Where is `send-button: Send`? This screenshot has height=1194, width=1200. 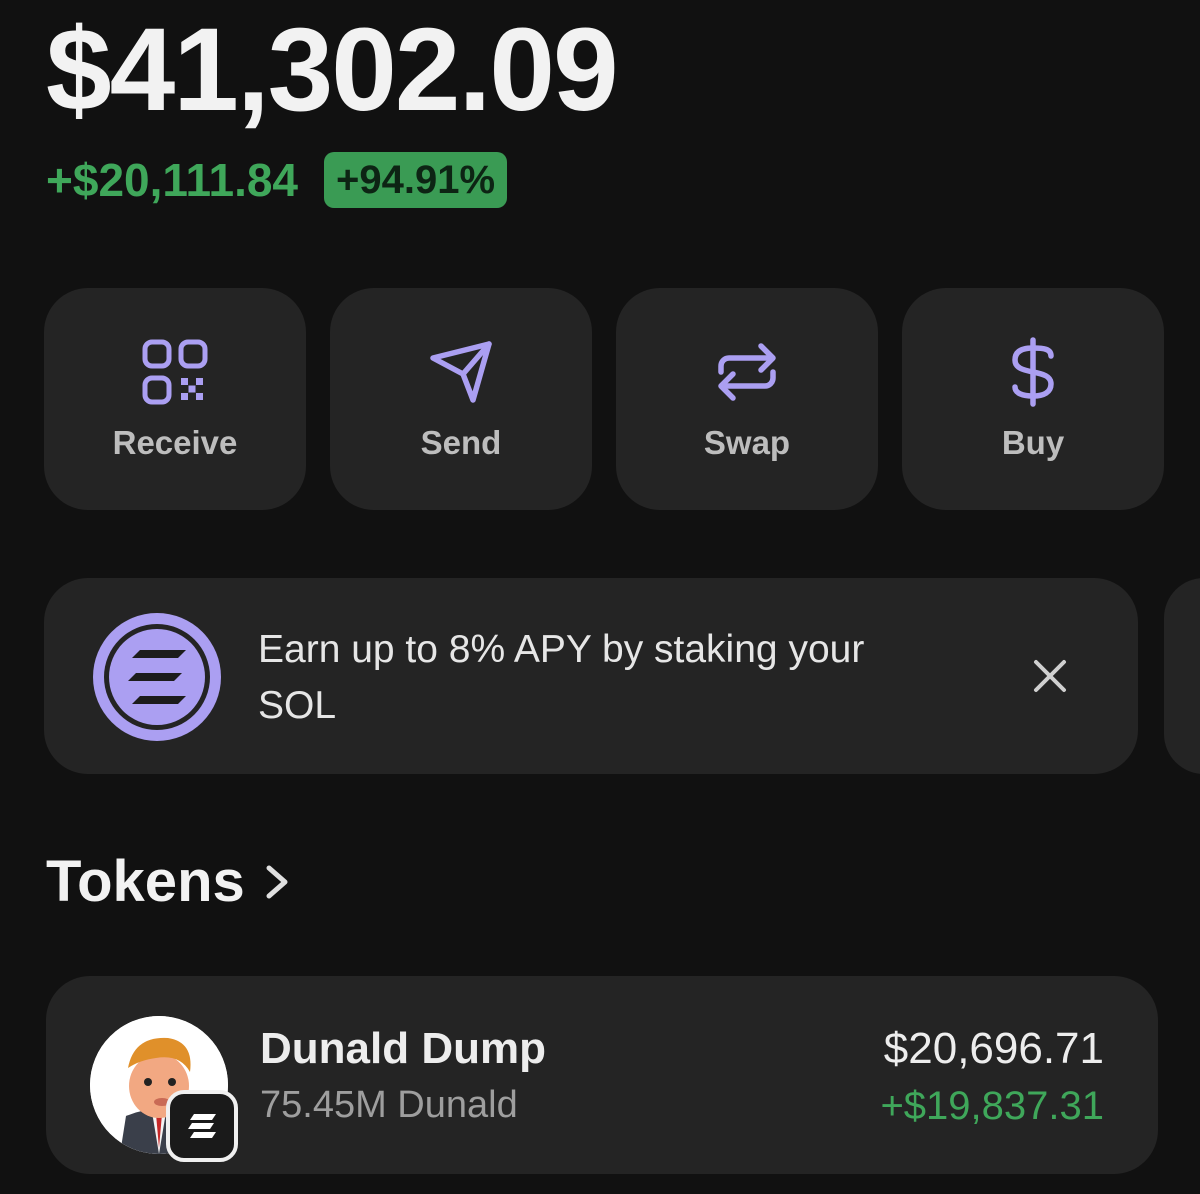 send-button: Send is located at coordinates (461, 399).